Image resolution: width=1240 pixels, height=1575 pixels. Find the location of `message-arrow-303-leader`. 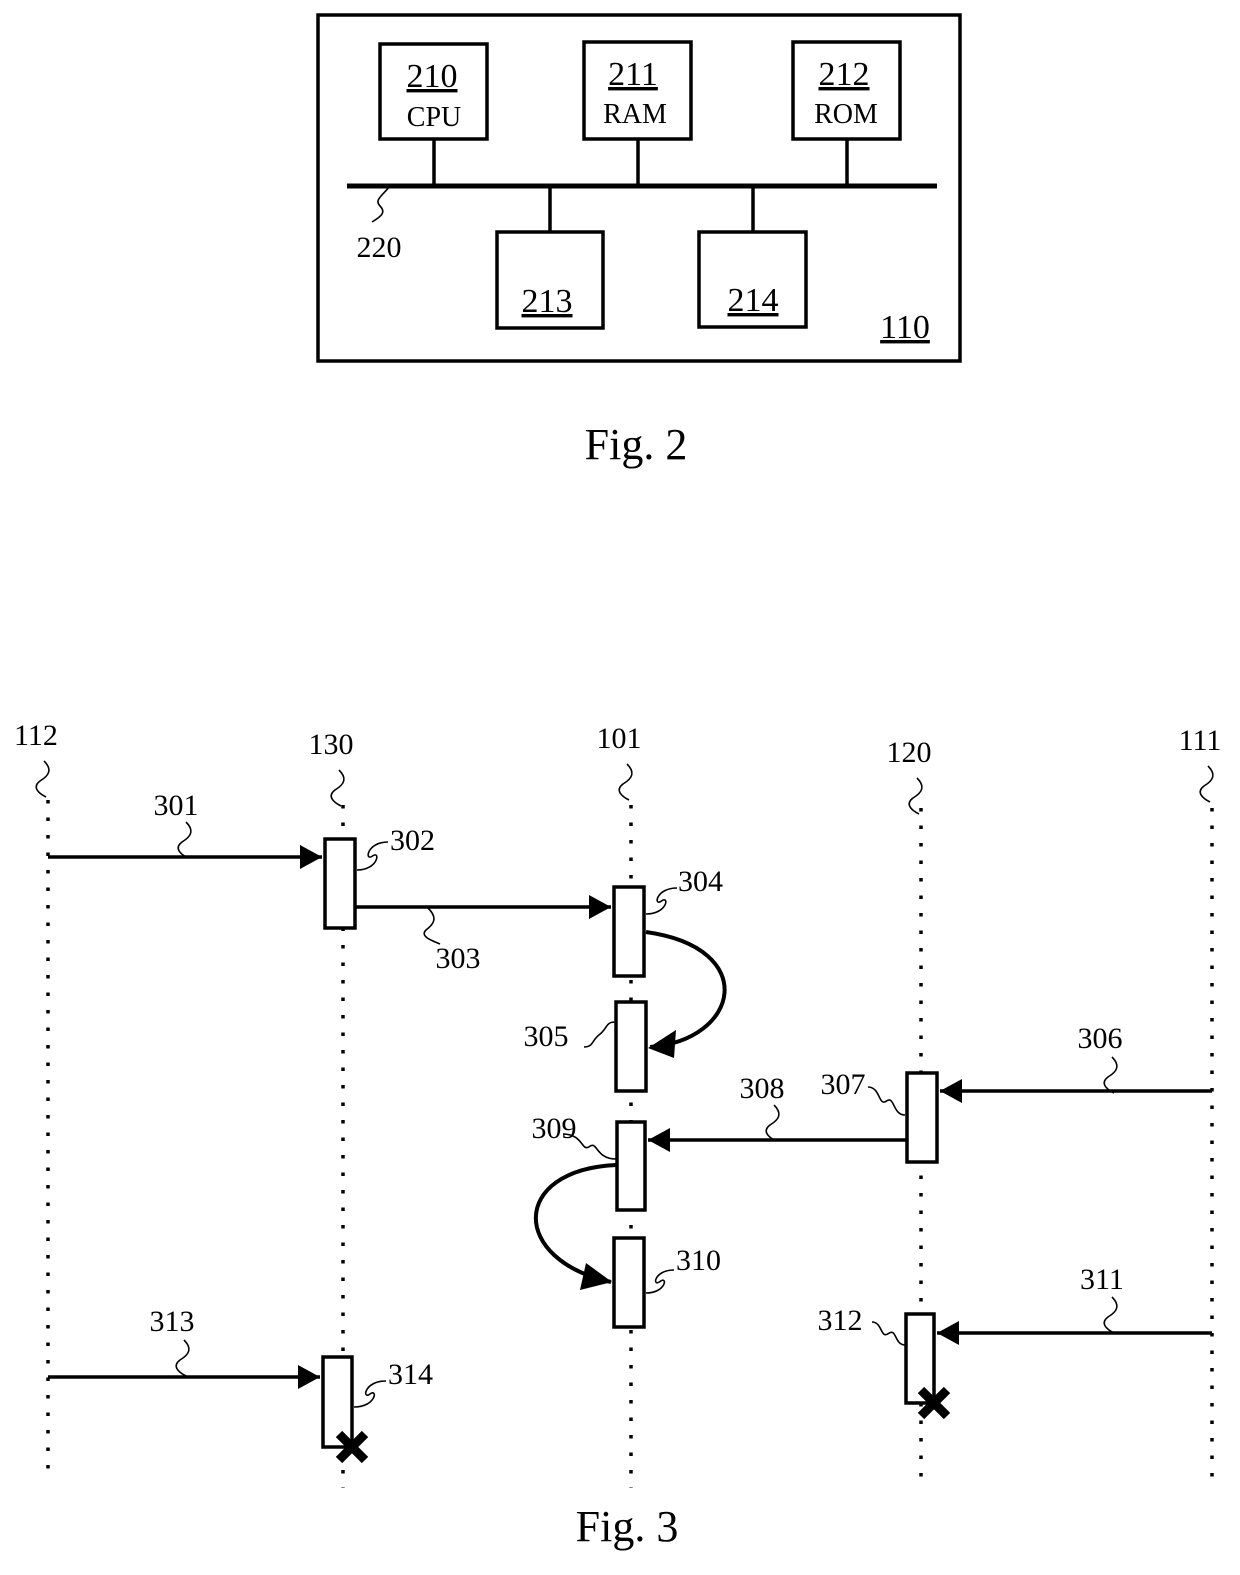

message-arrow-303-leader is located at coordinates (432, 926).